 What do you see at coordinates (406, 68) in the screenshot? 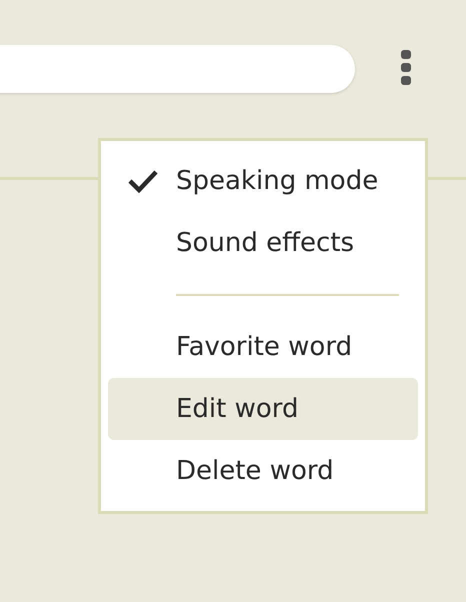
I see `more-options-icon` at bounding box center [406, 68].